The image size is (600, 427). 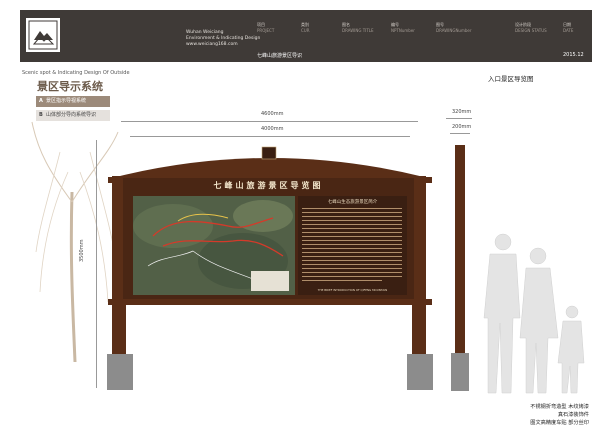 I want to click on company-logo, so click(x=43, y=35).